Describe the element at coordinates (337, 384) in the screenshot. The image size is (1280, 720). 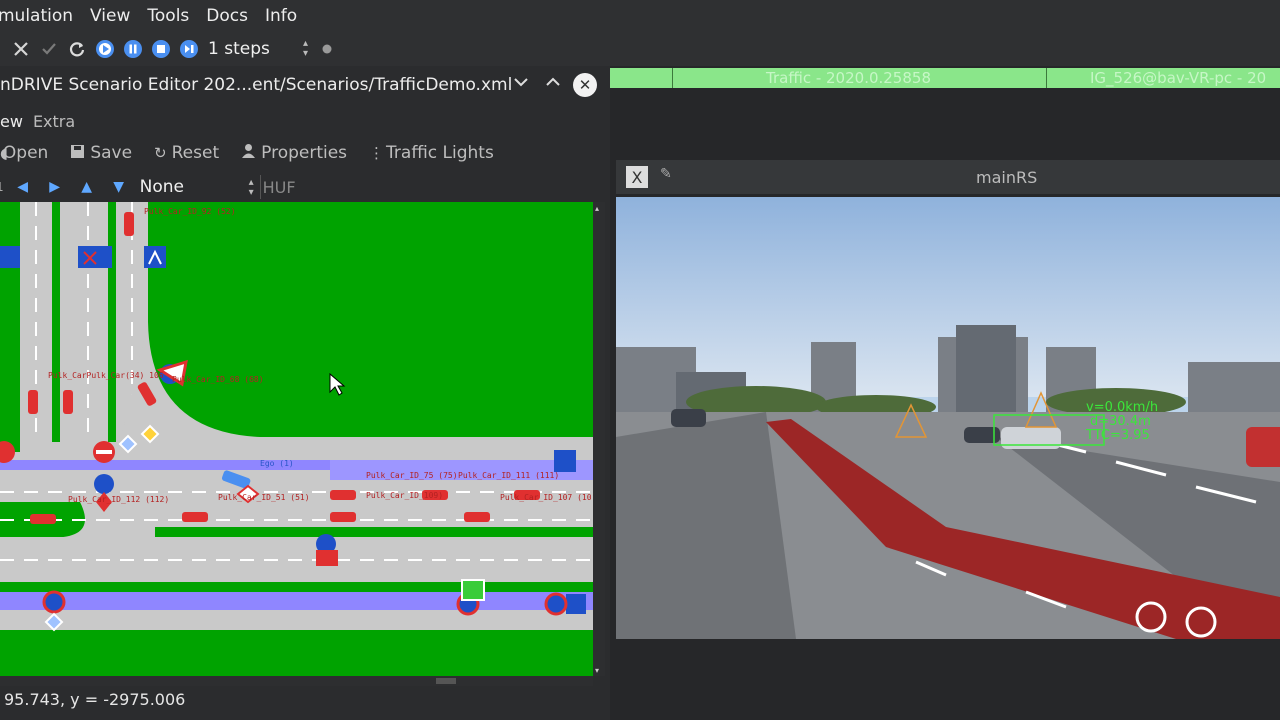
I see `mouse-cursor-icon` at that location.